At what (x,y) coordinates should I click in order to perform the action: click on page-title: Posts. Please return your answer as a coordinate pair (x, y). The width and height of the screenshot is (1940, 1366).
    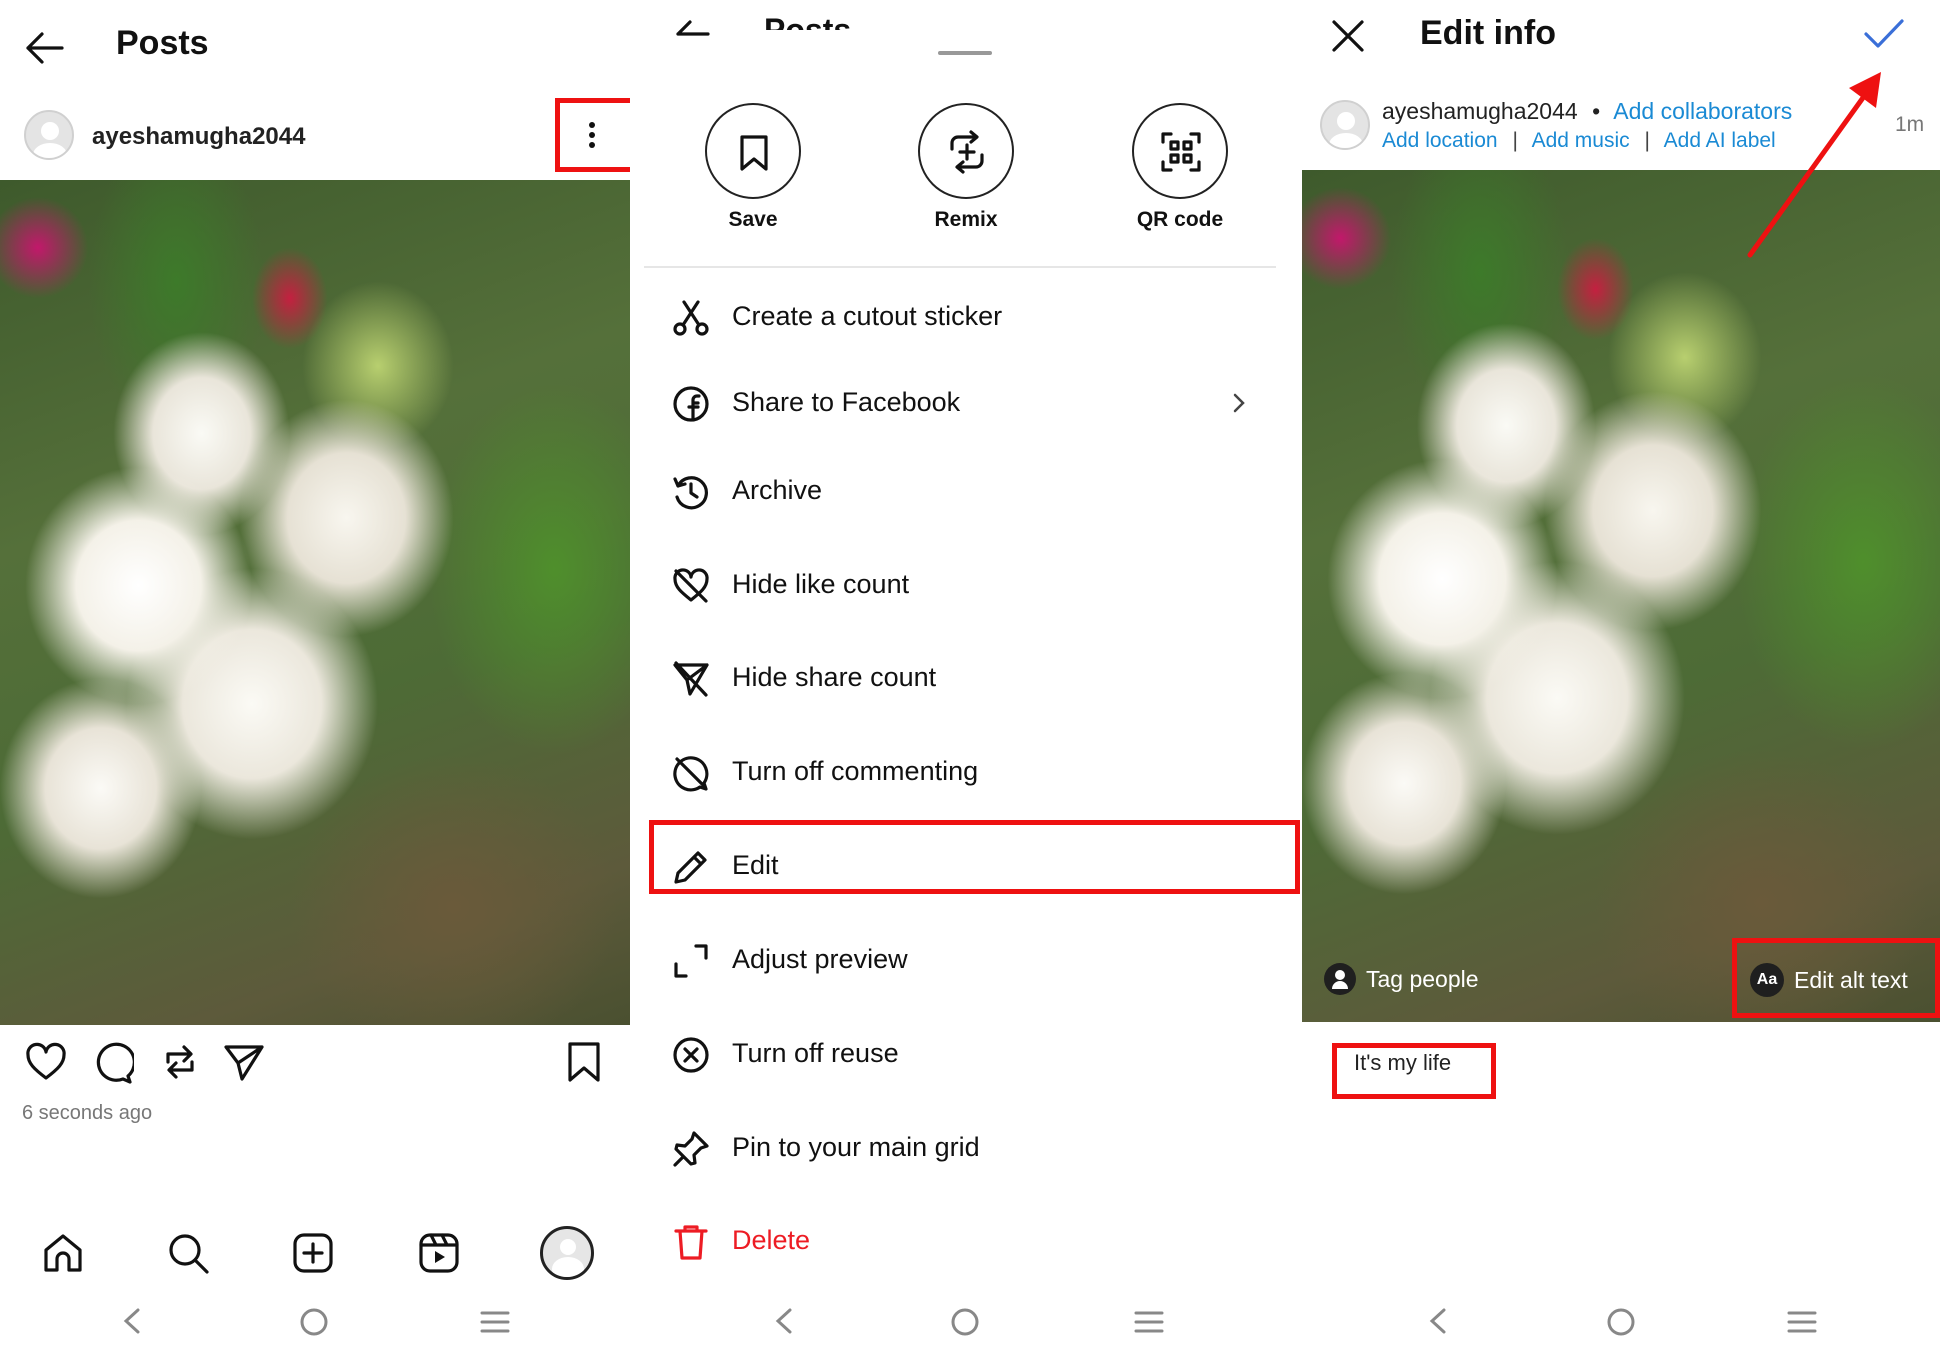
    Looking at the image, I should click on (162, 43).